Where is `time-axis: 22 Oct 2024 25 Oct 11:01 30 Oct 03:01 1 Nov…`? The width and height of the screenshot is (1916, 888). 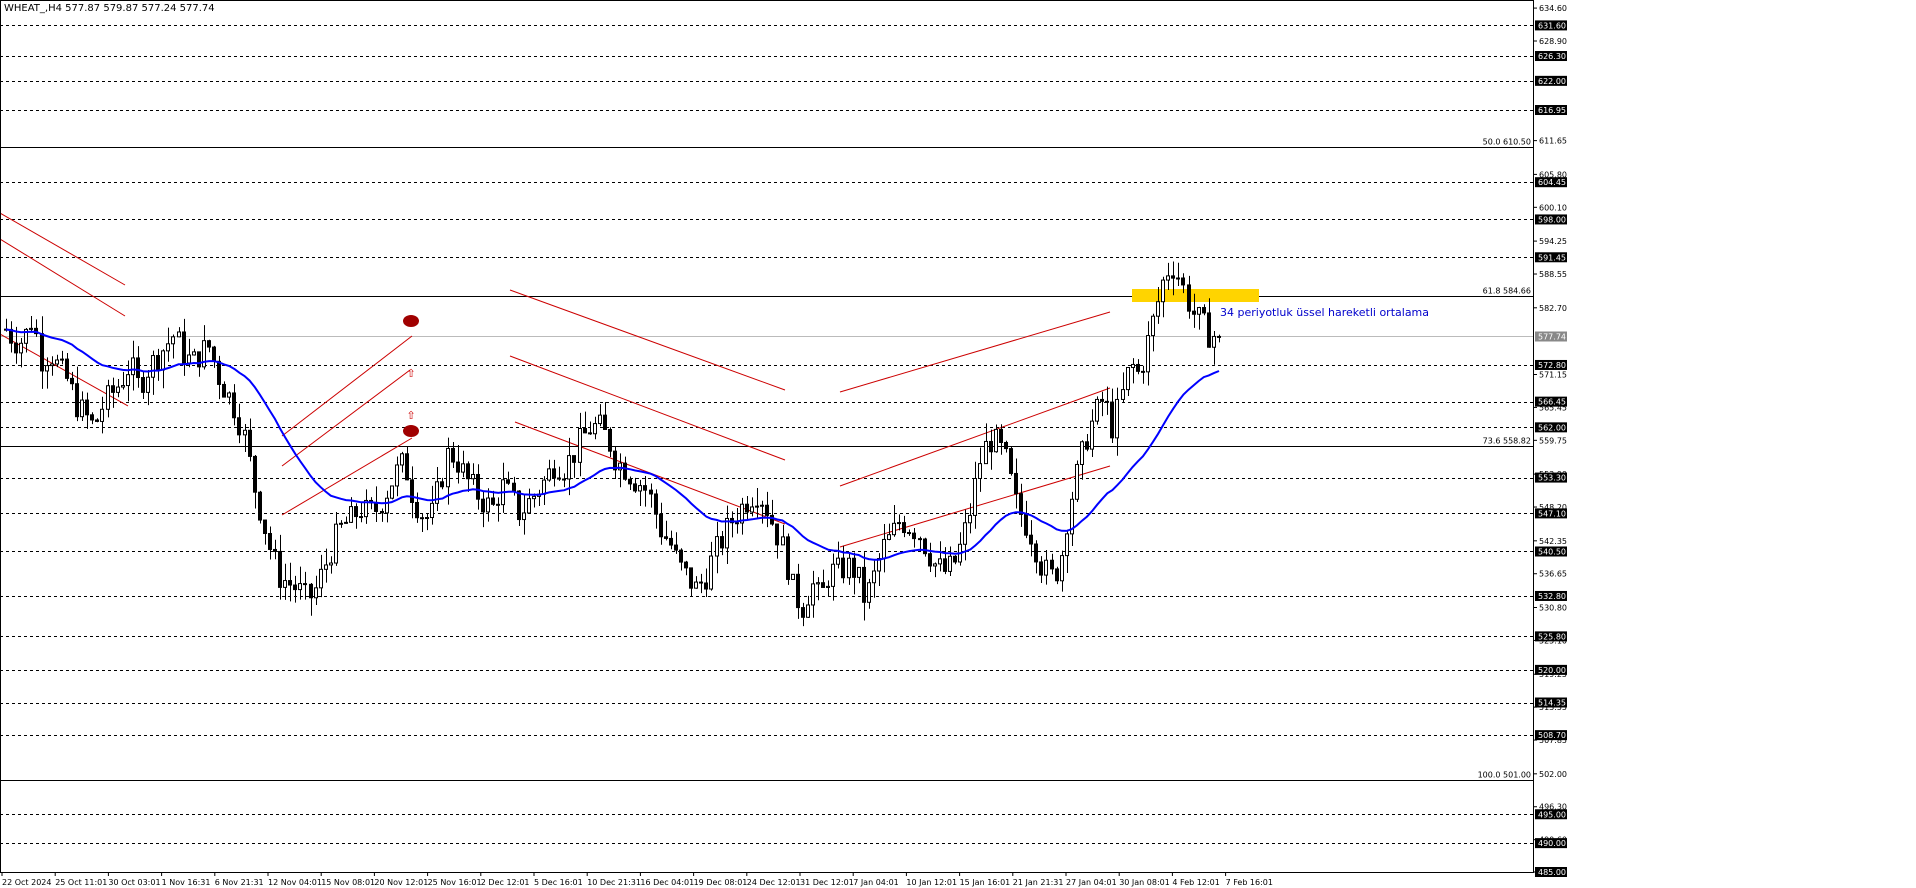
time-axis: 22 Oct 2024 25 Oct 11:01 30 Oct 03:01 1 Nov… is located at coordinates (637, 879).